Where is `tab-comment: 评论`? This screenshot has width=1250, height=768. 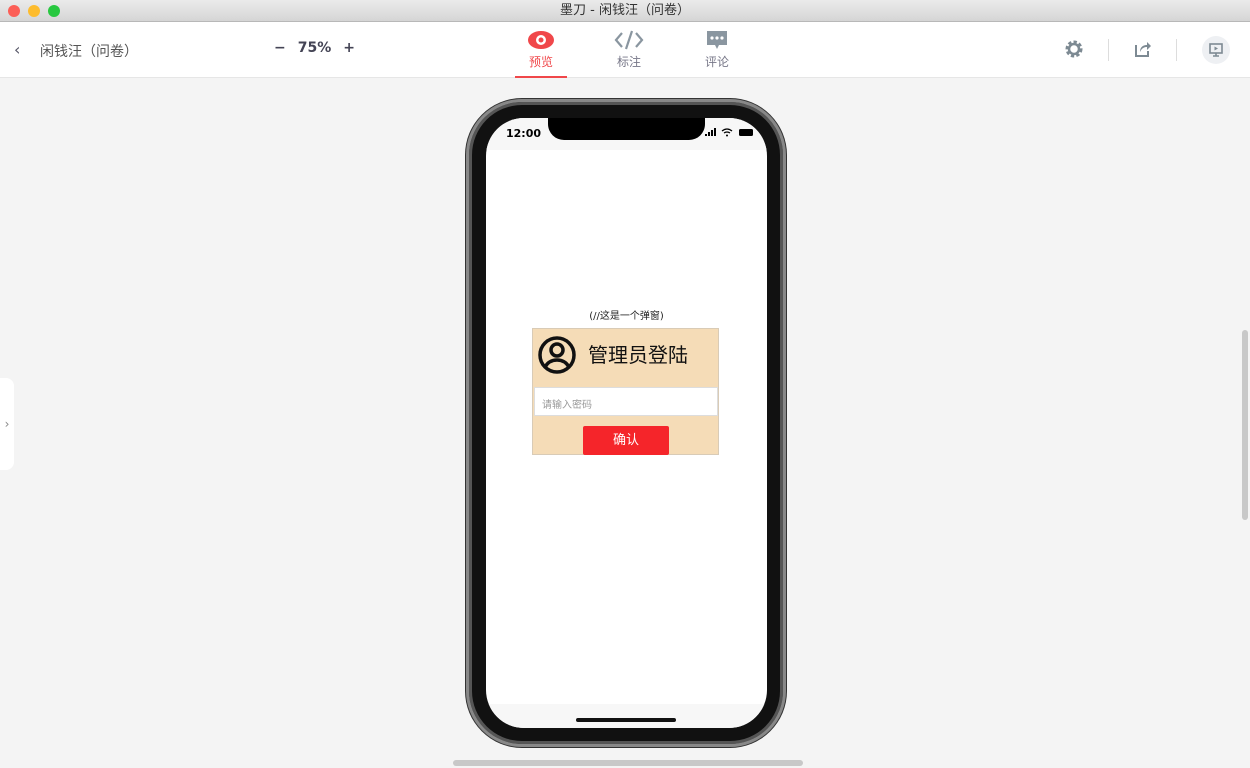
tab-comment: 评论 is located at coordinates (717, 50).